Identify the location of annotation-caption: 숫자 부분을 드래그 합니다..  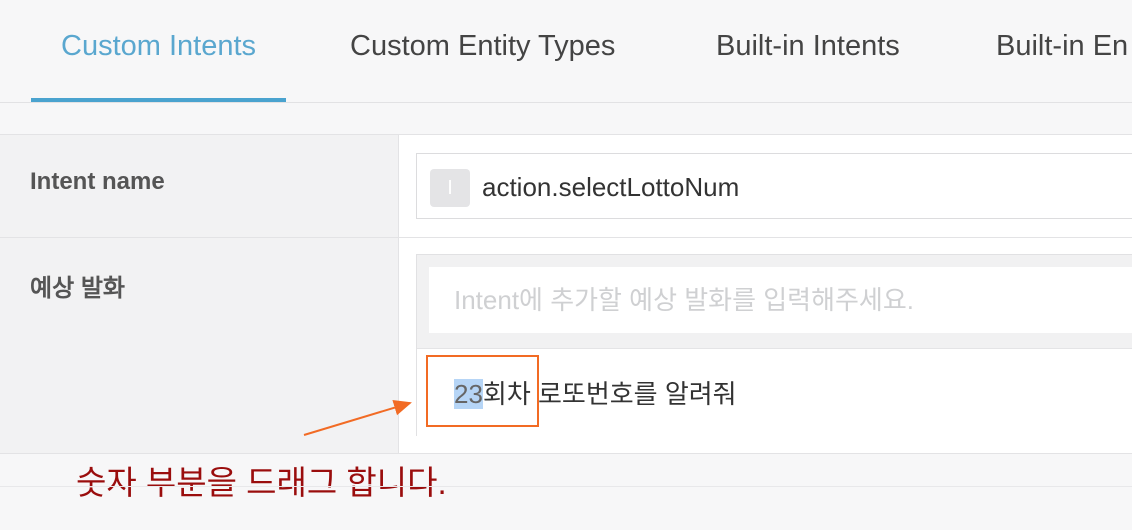
(261, 482).